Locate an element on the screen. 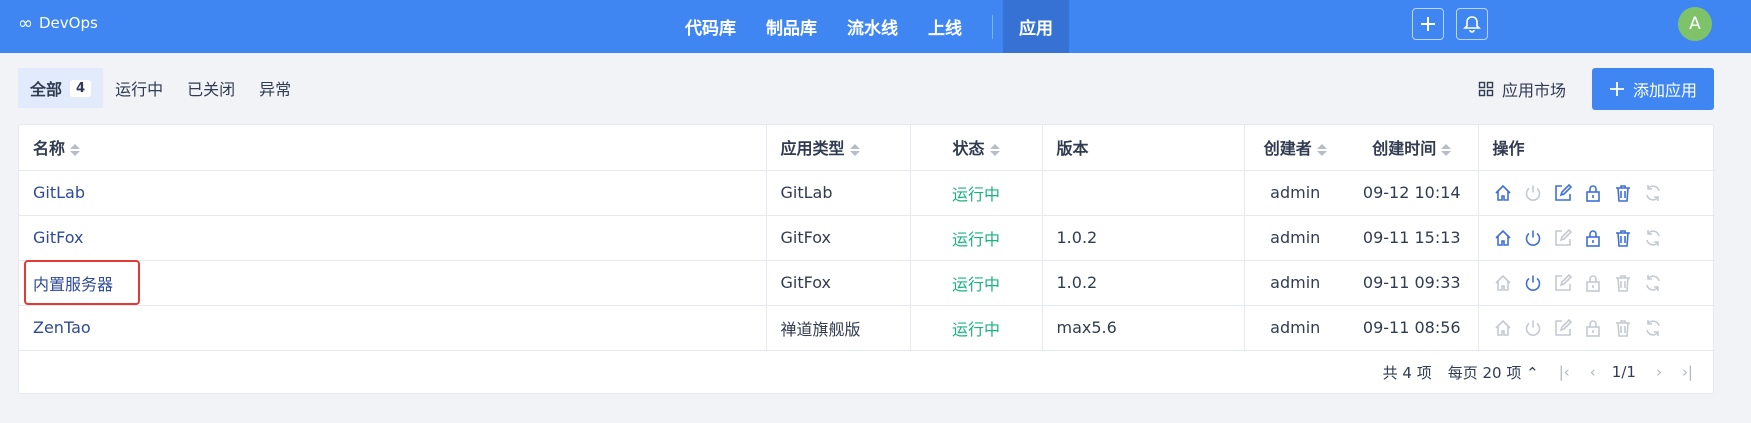  bell-icon is located at coordinates (1472, 24).